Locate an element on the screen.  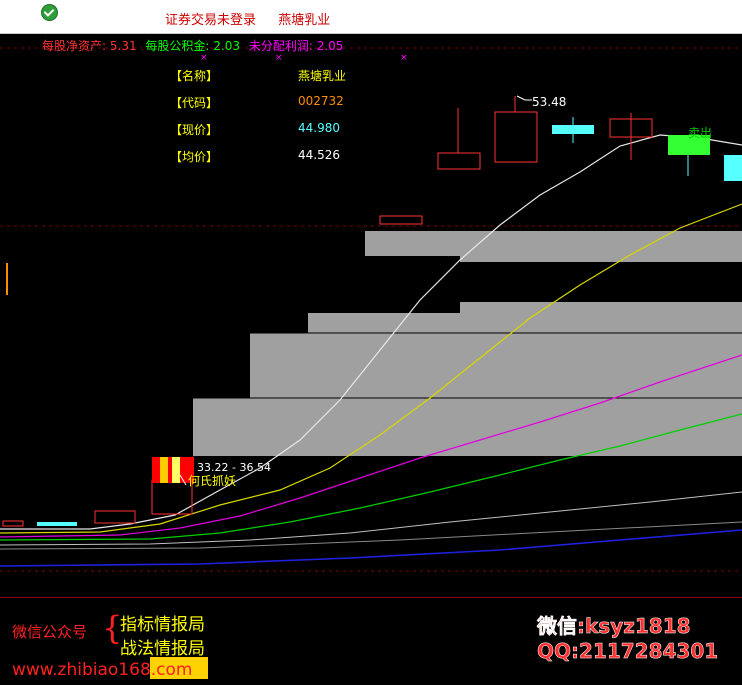
financial-summary: 每股净资产: 5.31 每股公积金: 2.03 未分配利润: 2.05 is located at coordinates (192, 45).